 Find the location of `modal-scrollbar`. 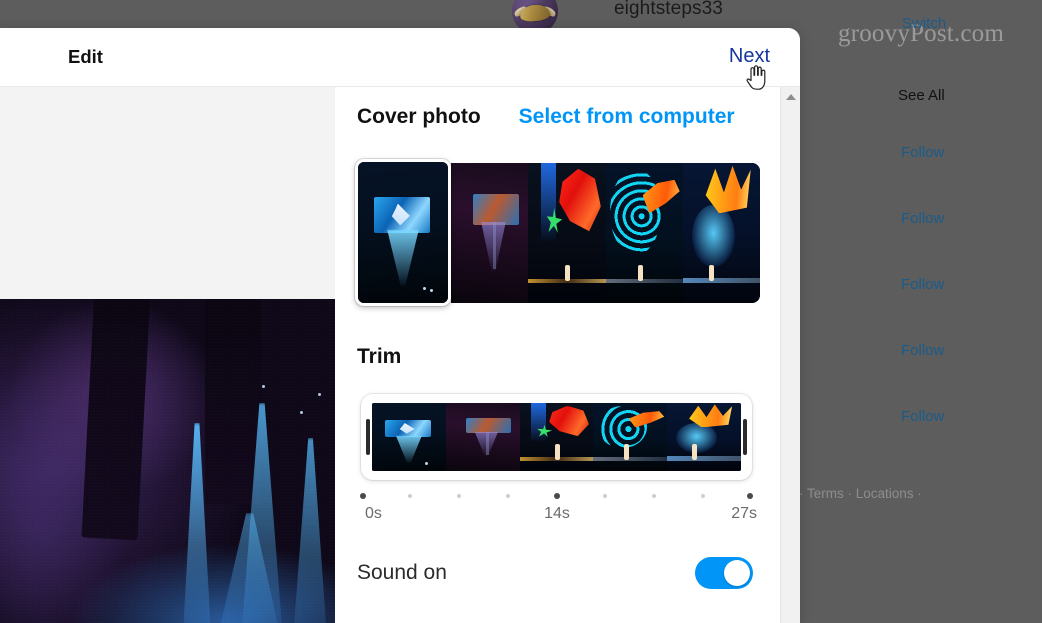

modal-scrollbar is located at coordinates (790, 355).